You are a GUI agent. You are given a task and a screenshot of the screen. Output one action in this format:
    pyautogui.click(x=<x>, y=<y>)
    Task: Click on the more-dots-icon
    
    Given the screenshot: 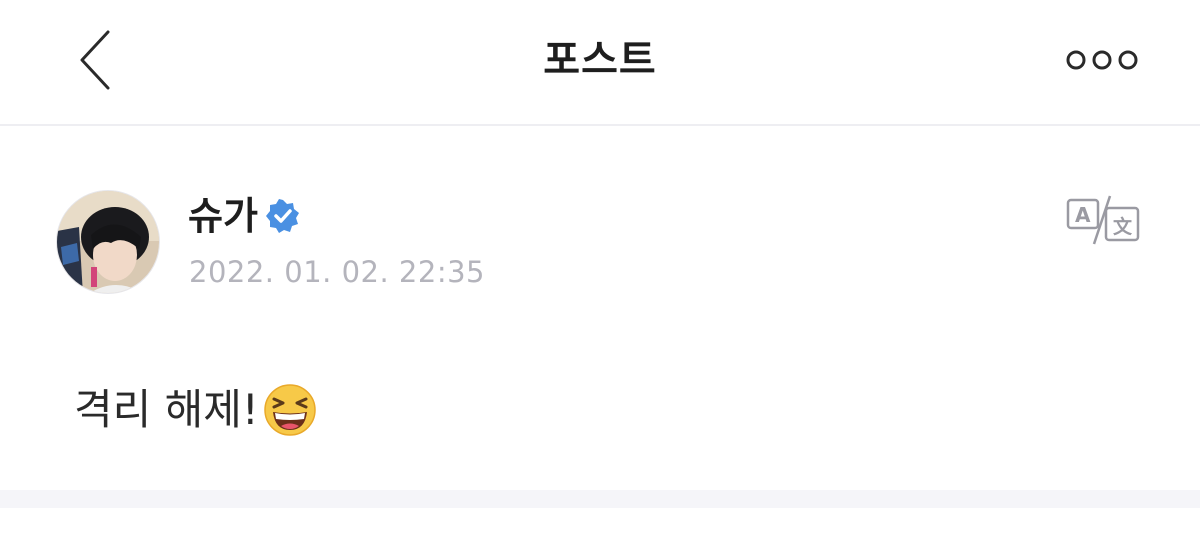 What is the action you would take?
    pyautogui.click(x=1102, y=60)
    